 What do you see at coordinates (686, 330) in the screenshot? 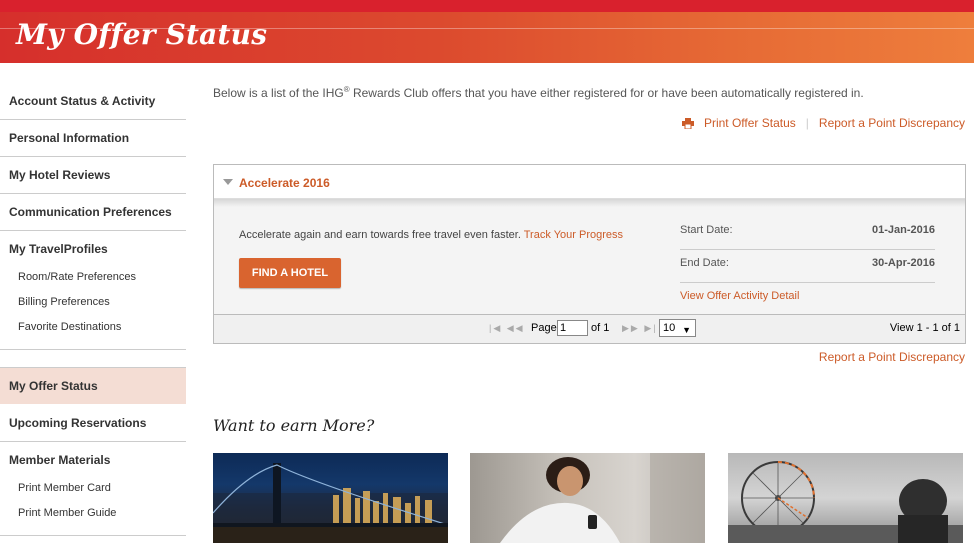
I see `chevron-down-icon: ▼` at bounding box center [686, 330].